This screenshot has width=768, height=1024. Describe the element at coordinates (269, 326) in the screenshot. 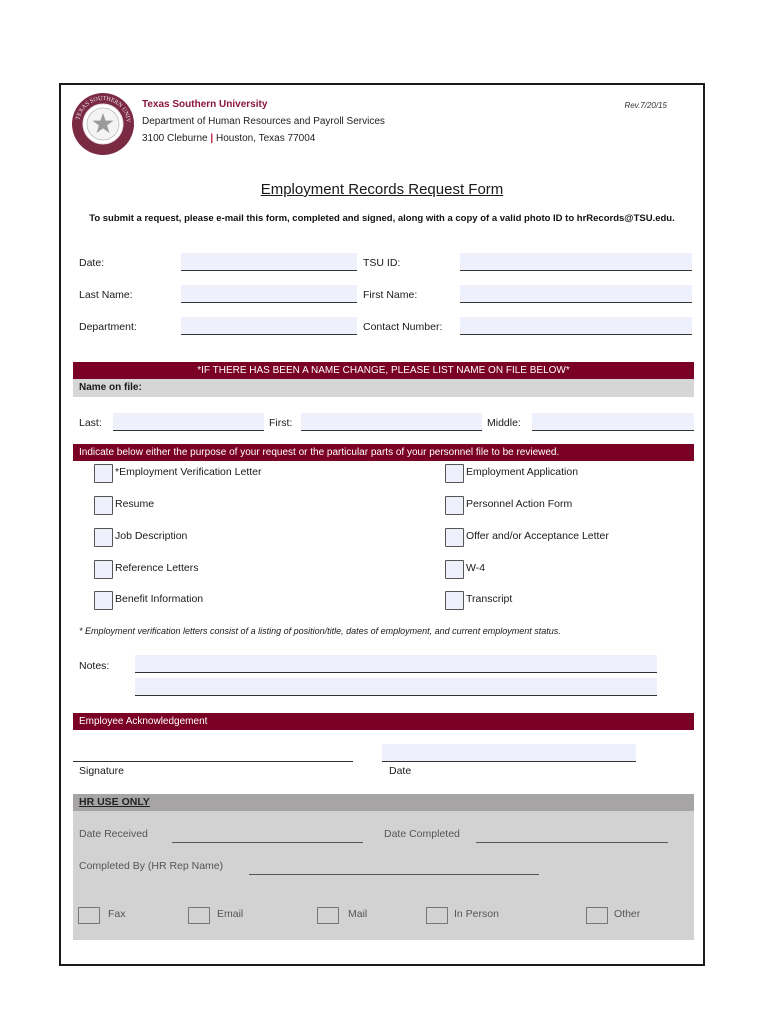

I see `department-field` at that location.